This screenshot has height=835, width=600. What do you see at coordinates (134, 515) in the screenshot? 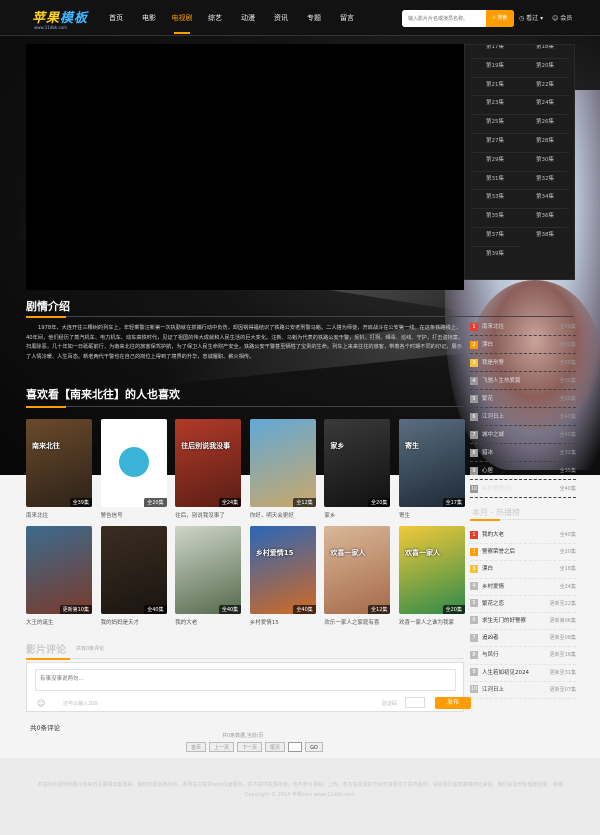
I see `video-title: 警告信号` at bounding box center [134, 515].